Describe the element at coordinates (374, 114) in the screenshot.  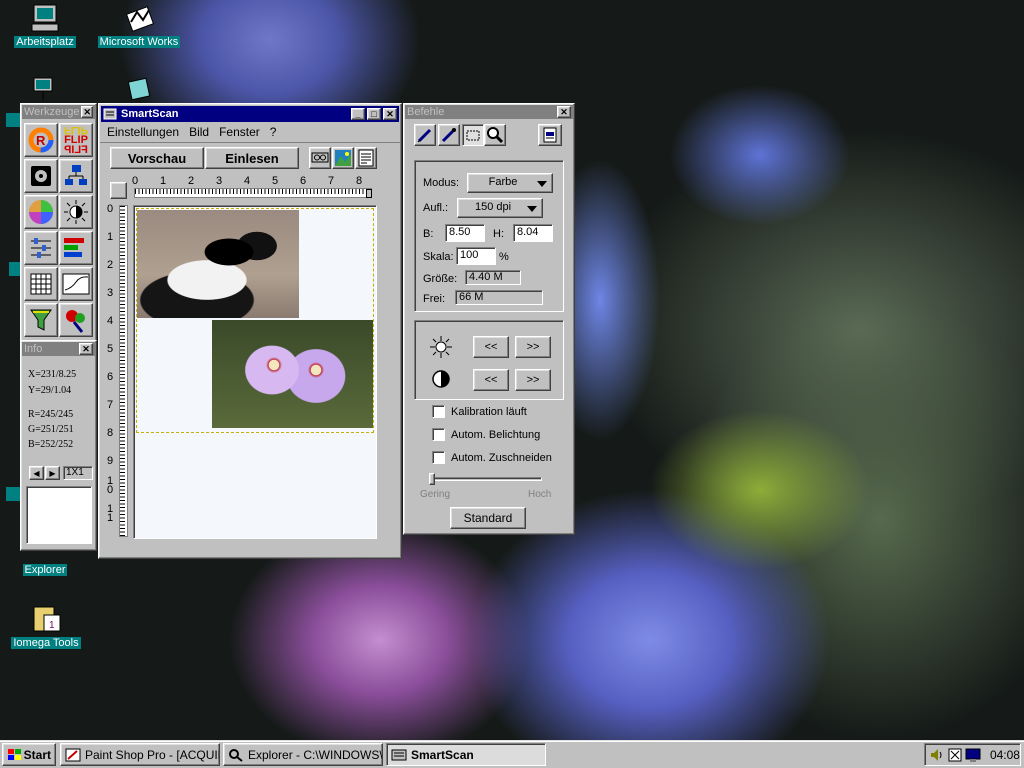
I see `maximize-icon: □` at that location.